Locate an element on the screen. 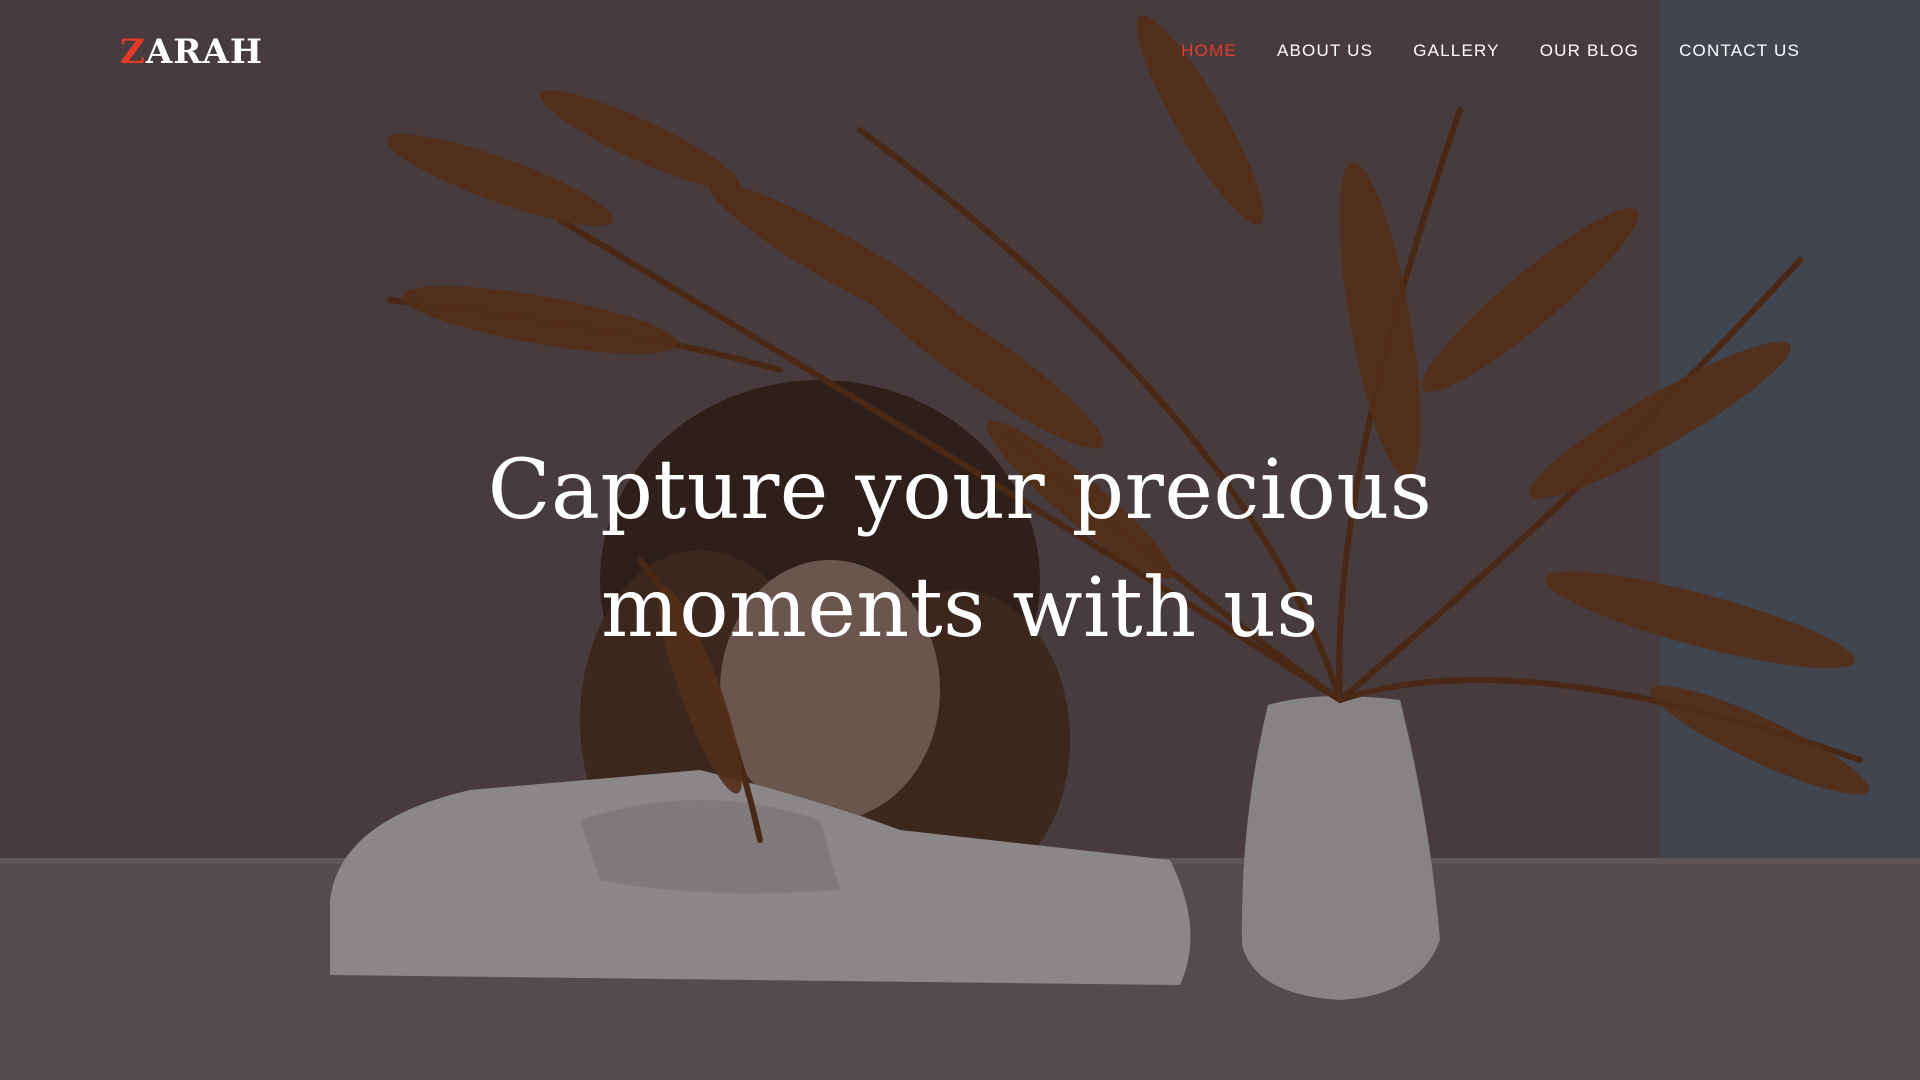  logo-rest: ARAH is located at coordinates (204, 52).